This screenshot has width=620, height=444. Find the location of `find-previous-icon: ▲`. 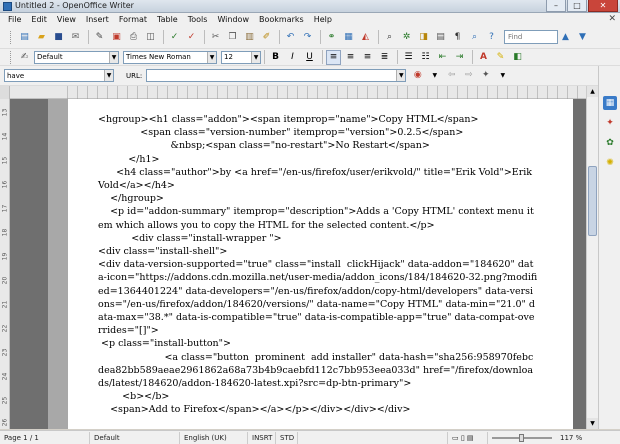

find-previous-icon: ▲ is located at coordinates (565, 37).